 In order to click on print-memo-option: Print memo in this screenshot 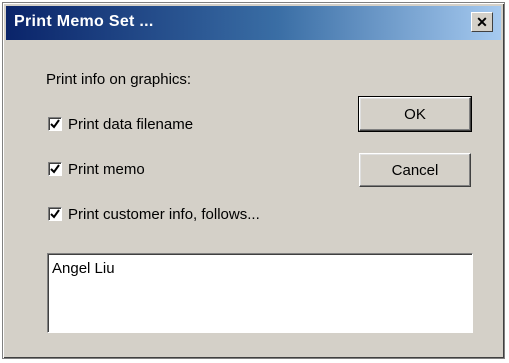, I will do `click(96, 169)`.